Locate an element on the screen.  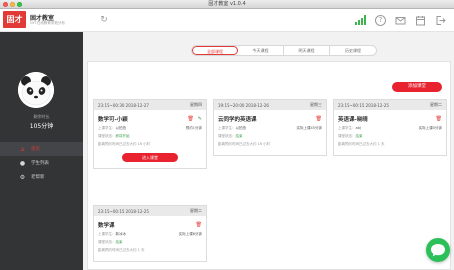
sidebar-item-students: ● 学生列表 is located at coordinates (41, 163).